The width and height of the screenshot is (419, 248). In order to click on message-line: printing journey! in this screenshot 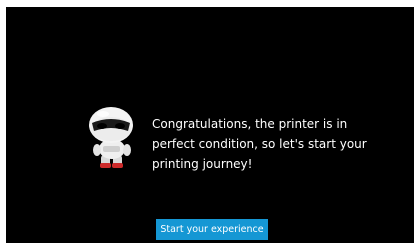, I will do `click(202, 164)`.